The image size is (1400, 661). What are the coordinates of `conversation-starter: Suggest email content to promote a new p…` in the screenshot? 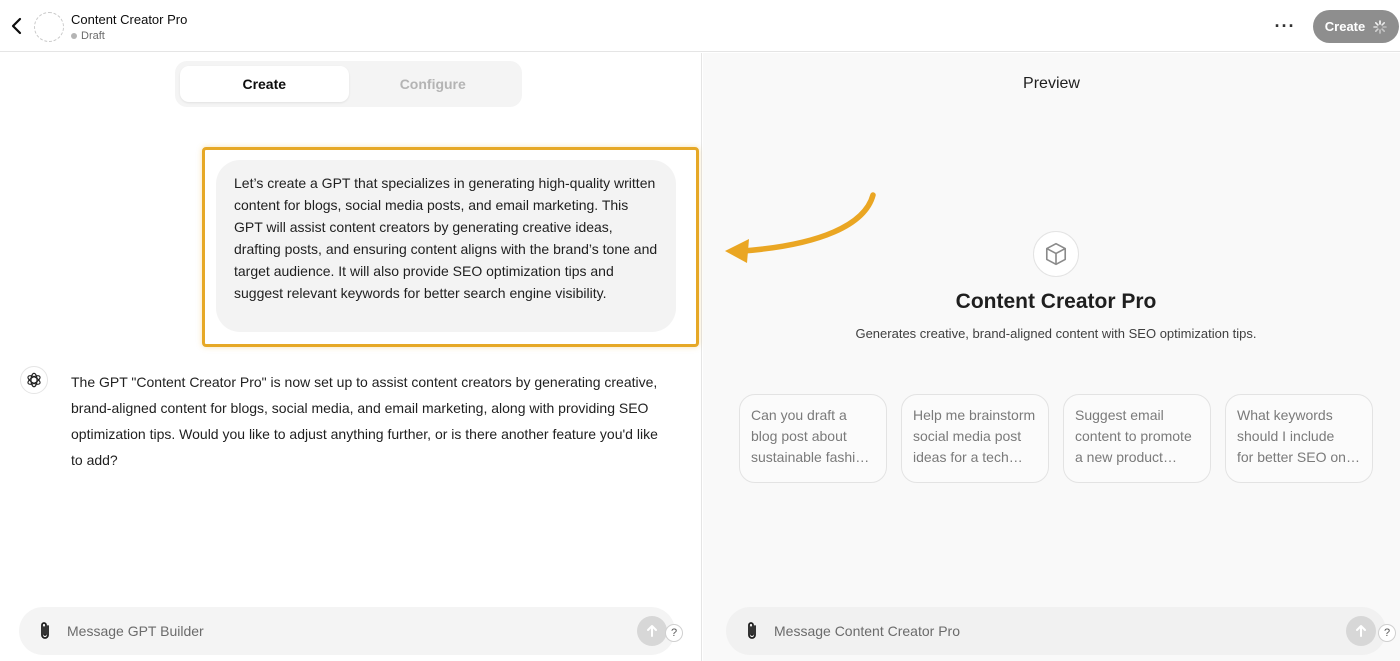 It's located at (1137, 438).